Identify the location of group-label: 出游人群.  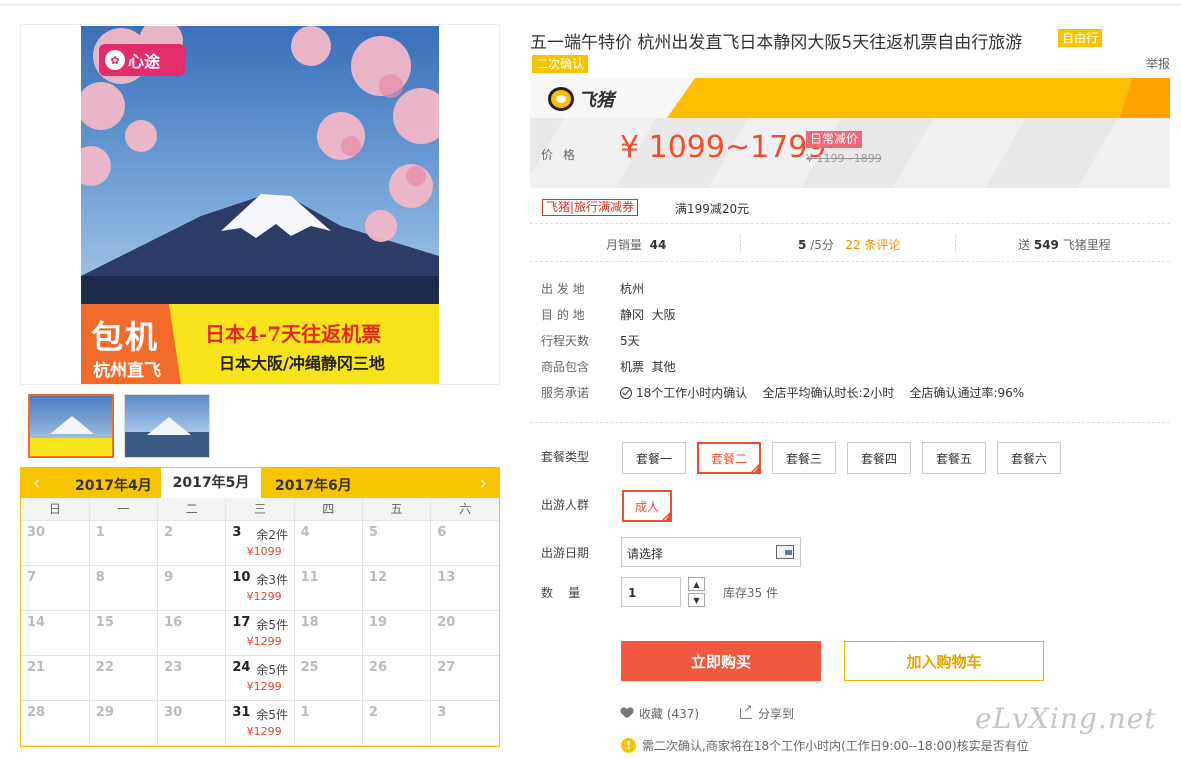
(565, 505).